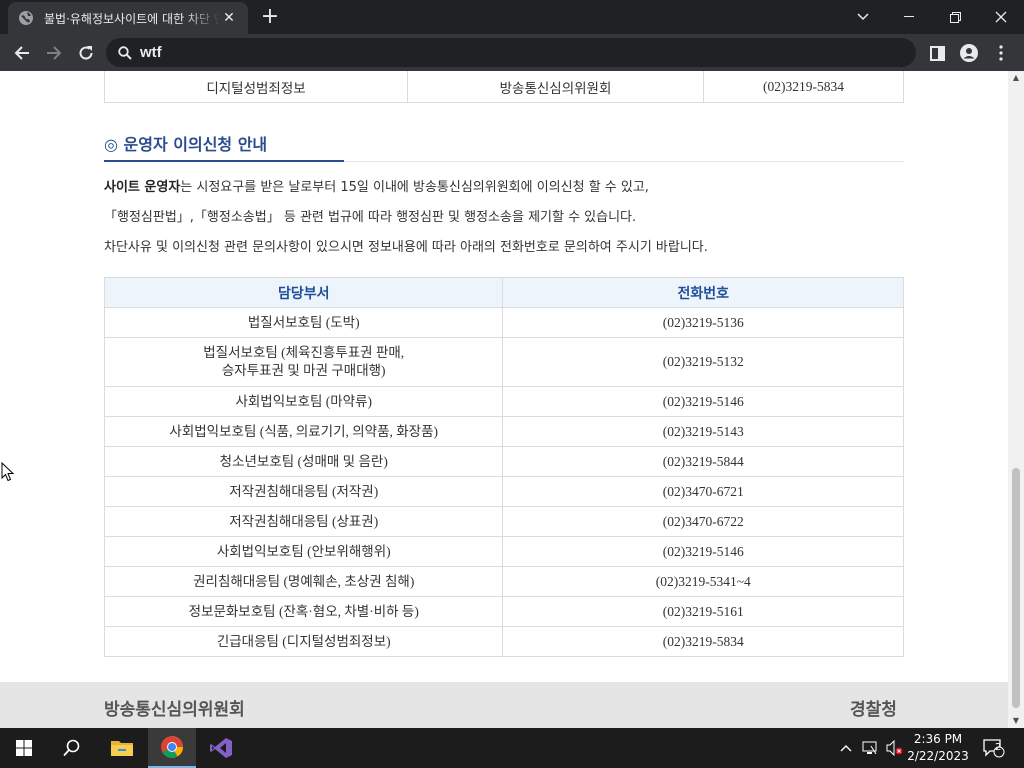 The width and height of the screenshot is (1024, 768). I want to click on dept-cell: 사회법익보호팀 (안보위해행위), so click(303, 551).